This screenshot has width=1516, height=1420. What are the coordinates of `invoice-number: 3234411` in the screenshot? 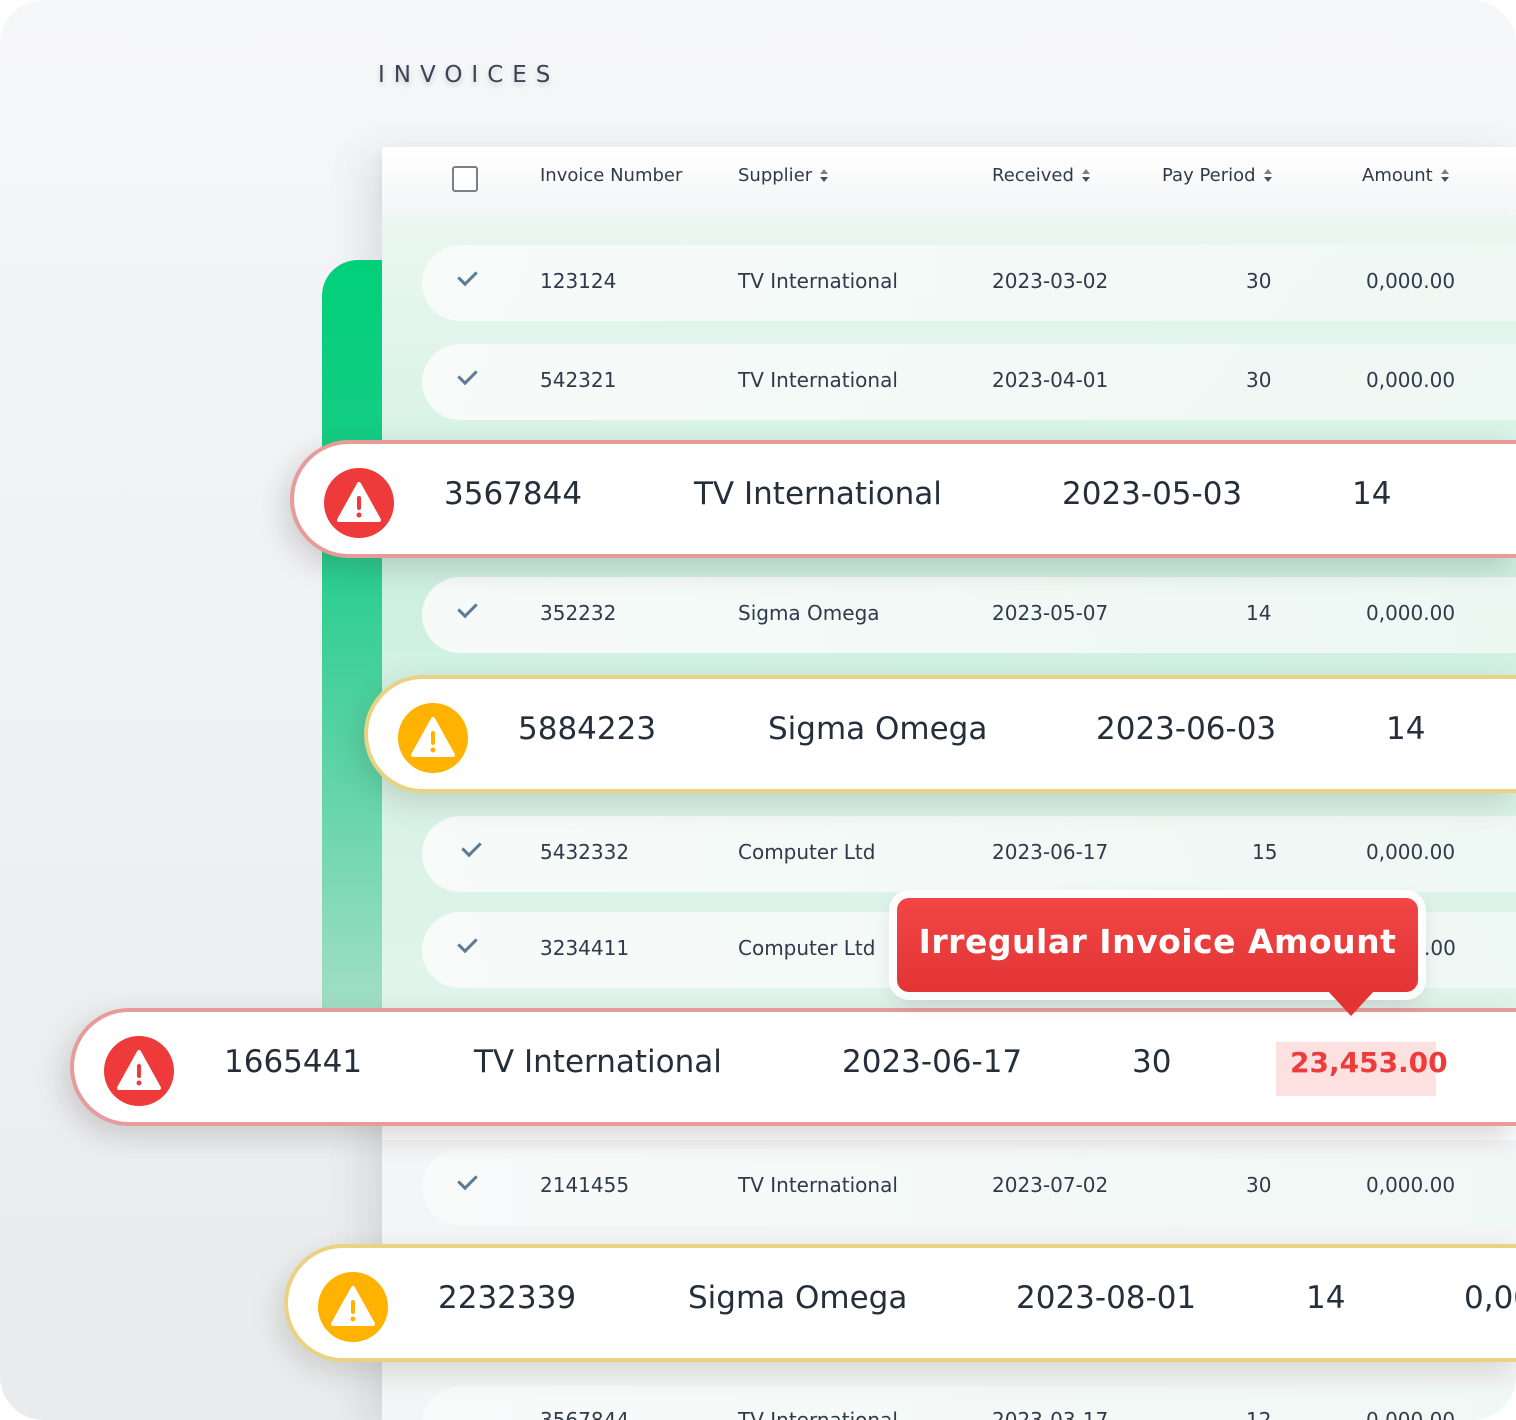 It's located at (585, 948).